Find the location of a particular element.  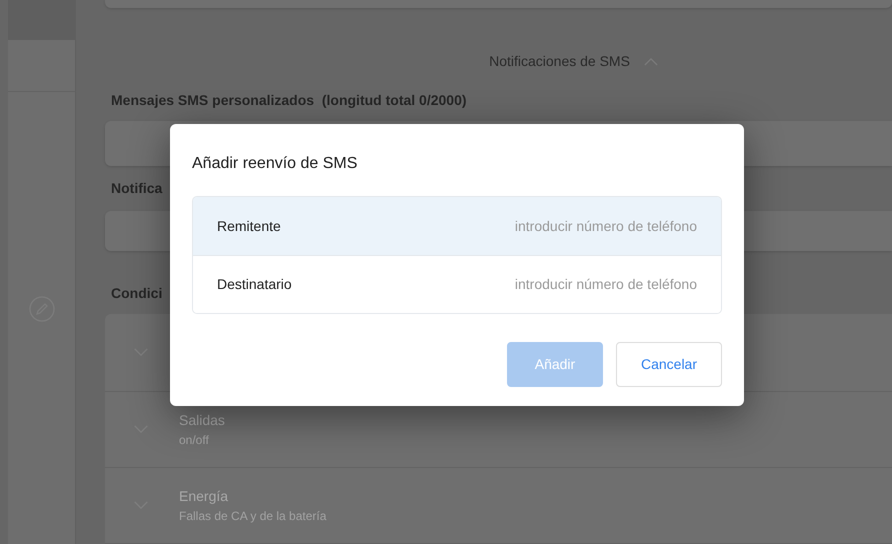

form-row: Remitente introducir número de teléfono is located at coordinates (457, 226).